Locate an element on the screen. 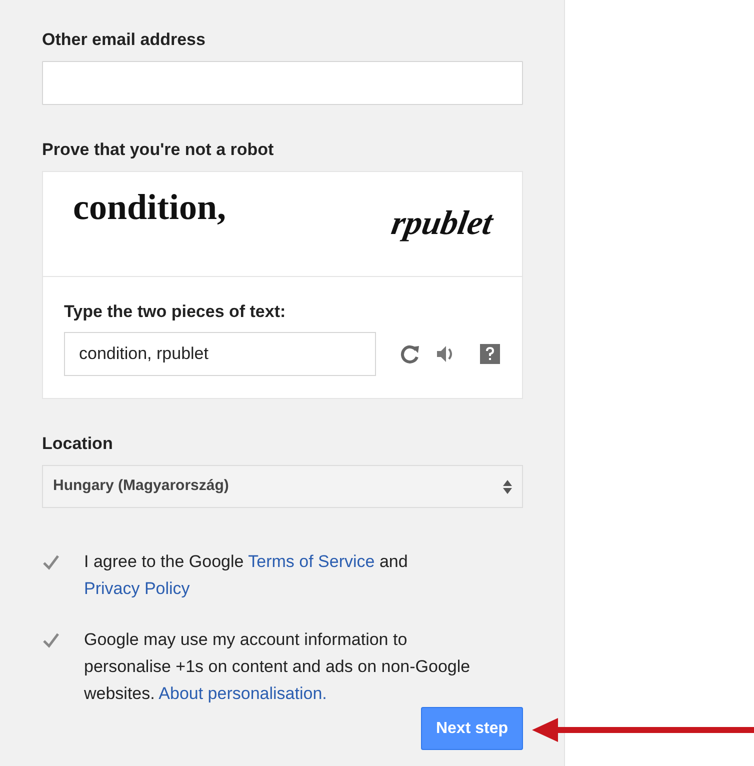 The width and height of the screenshot is (754, 766). sort-arrows-icon is located at coordinates (507, 487).